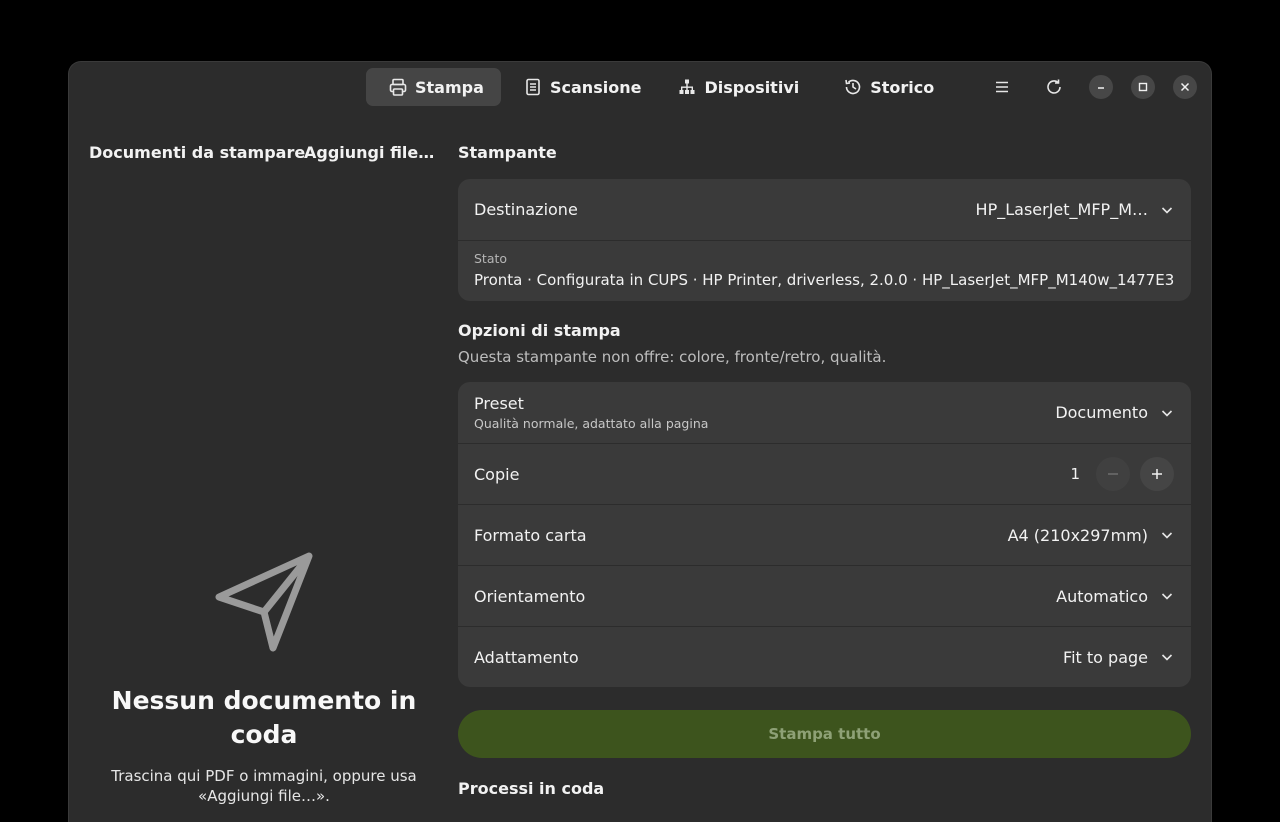 This screenshot has width=1280, height=822. I want to click on destination-label: Destinazione, so click(526, 209).